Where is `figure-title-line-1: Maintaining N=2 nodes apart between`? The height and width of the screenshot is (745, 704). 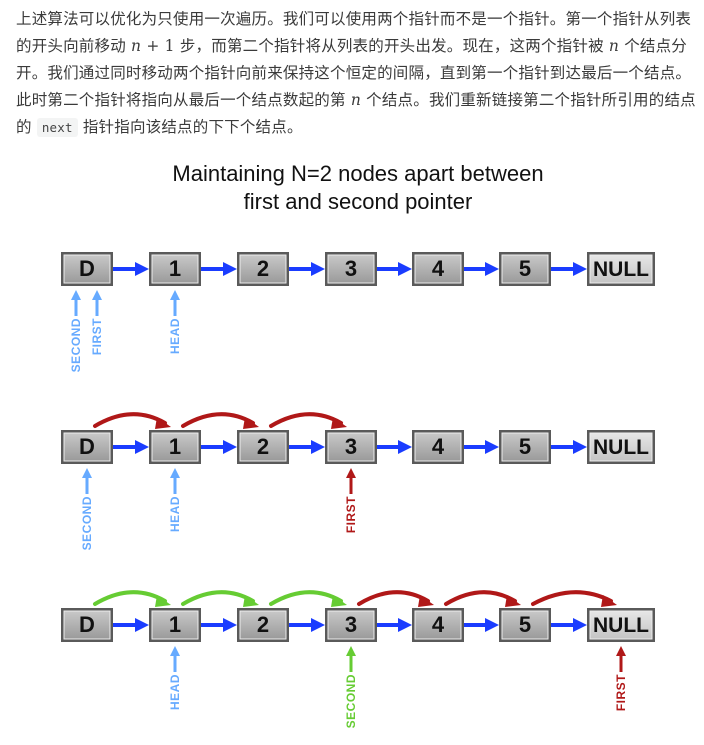 figure-title-line-1: Maintaining N=2 nodes apart between is located at coordinates (357, 173).